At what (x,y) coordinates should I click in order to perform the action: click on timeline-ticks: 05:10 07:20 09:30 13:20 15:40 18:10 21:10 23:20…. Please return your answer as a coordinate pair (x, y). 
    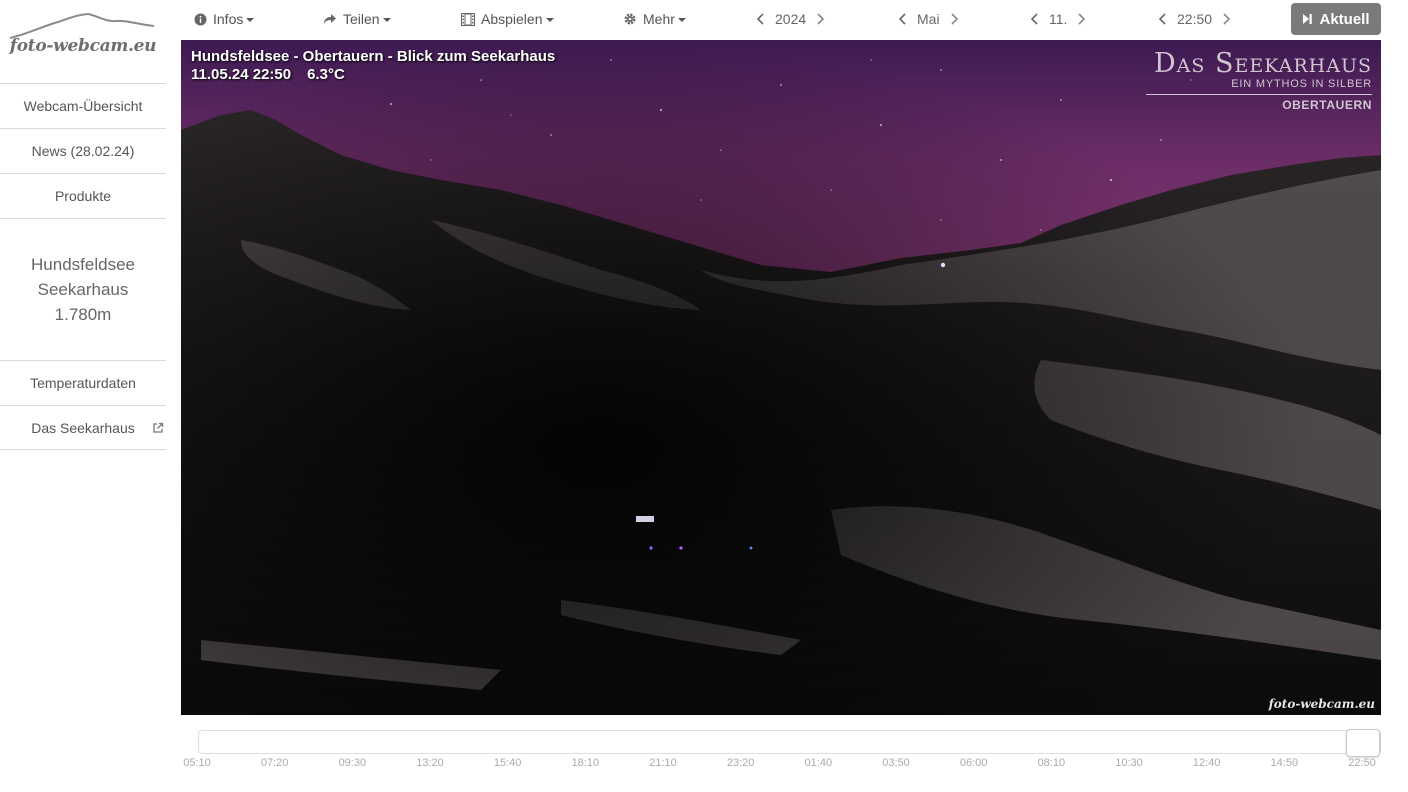
    Looking at the image, I should click on (781, 764).